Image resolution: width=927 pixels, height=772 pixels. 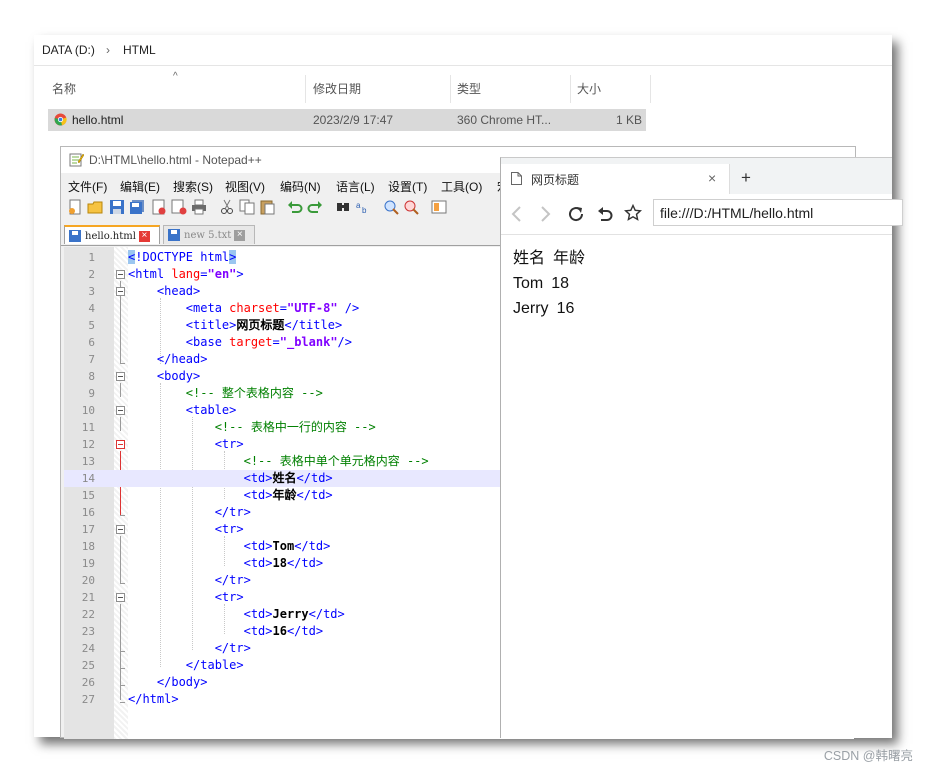 What do you see at coordinates (529, 258) in the screenshot?
I see `table-cell: 姓名` at bounding box center [529, 258].